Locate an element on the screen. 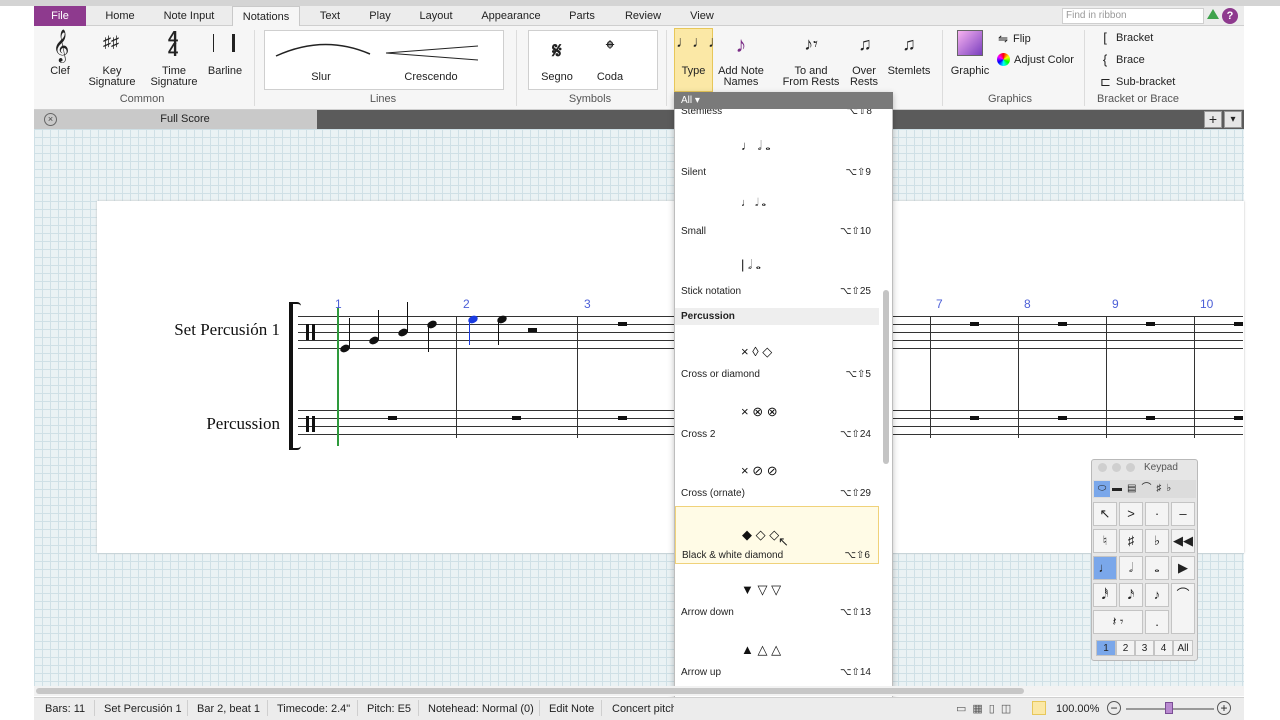  notehead-type-label: Type is located at coordinates (693, 71).